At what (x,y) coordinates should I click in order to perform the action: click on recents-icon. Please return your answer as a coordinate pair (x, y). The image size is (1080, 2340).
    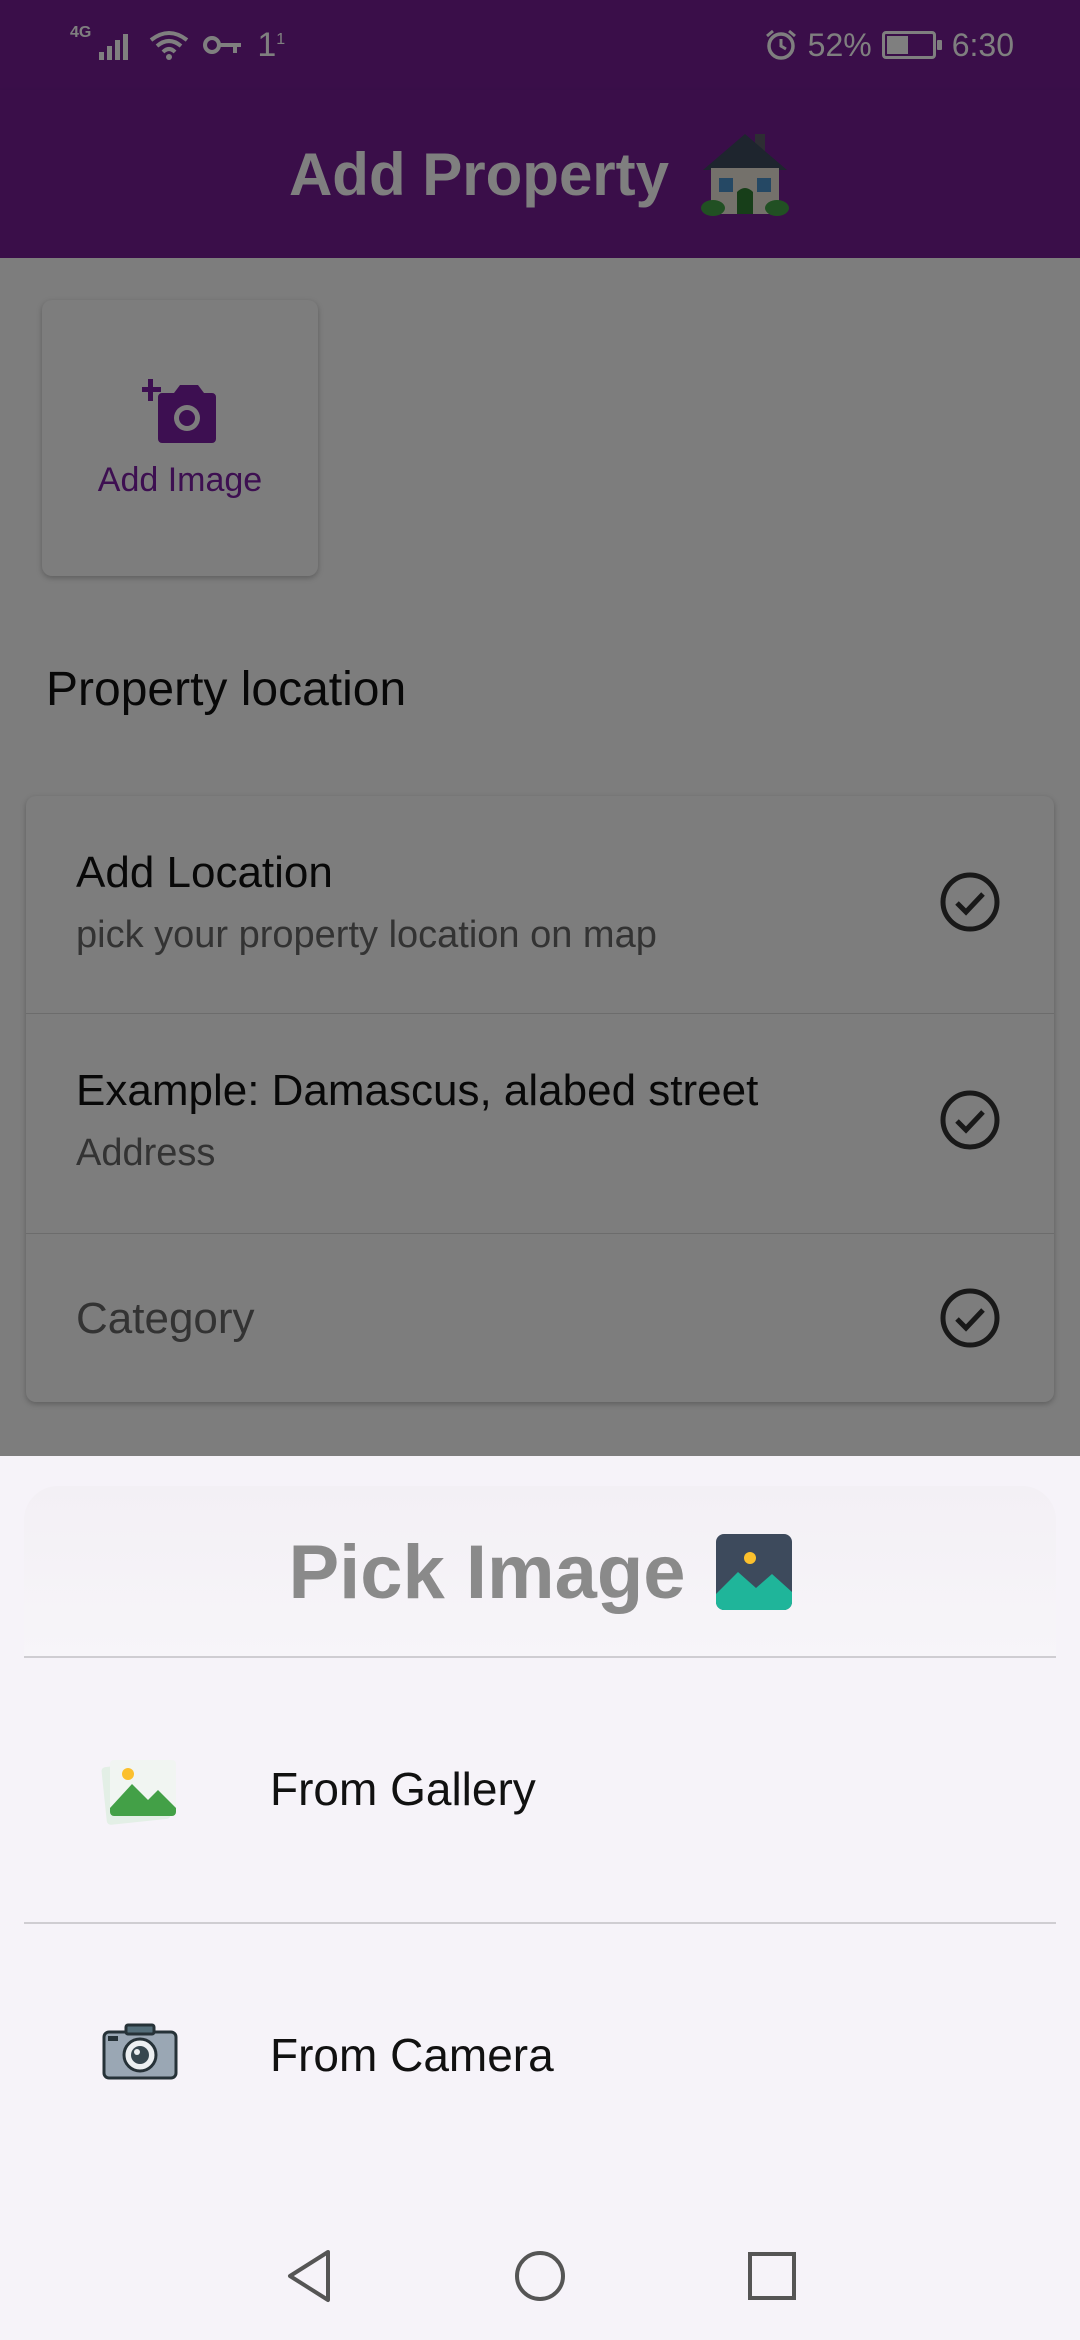
    Looking at the image, I should click on (772, 2276).